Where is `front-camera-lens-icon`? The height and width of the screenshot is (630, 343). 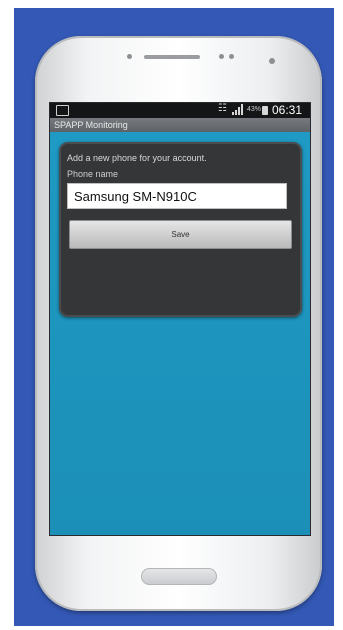 front-camera-lens-icon is located at coordinates (272, 61).